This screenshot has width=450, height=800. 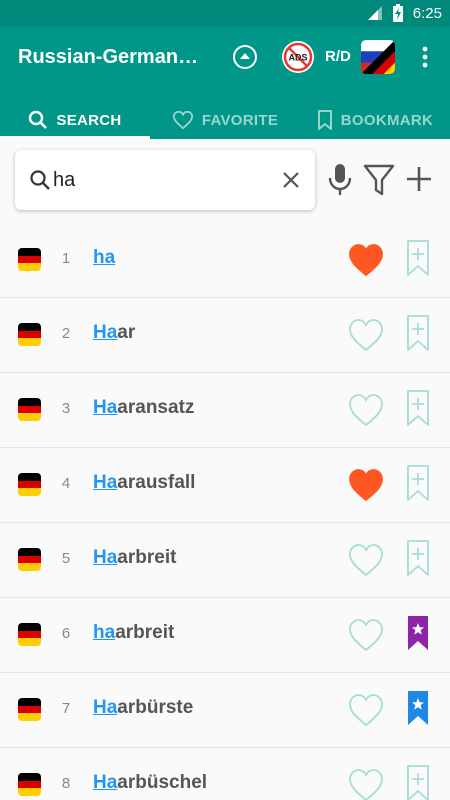 I want to click on tab-bookmark-label: BOOKMARK, so click(x=387, y=120).